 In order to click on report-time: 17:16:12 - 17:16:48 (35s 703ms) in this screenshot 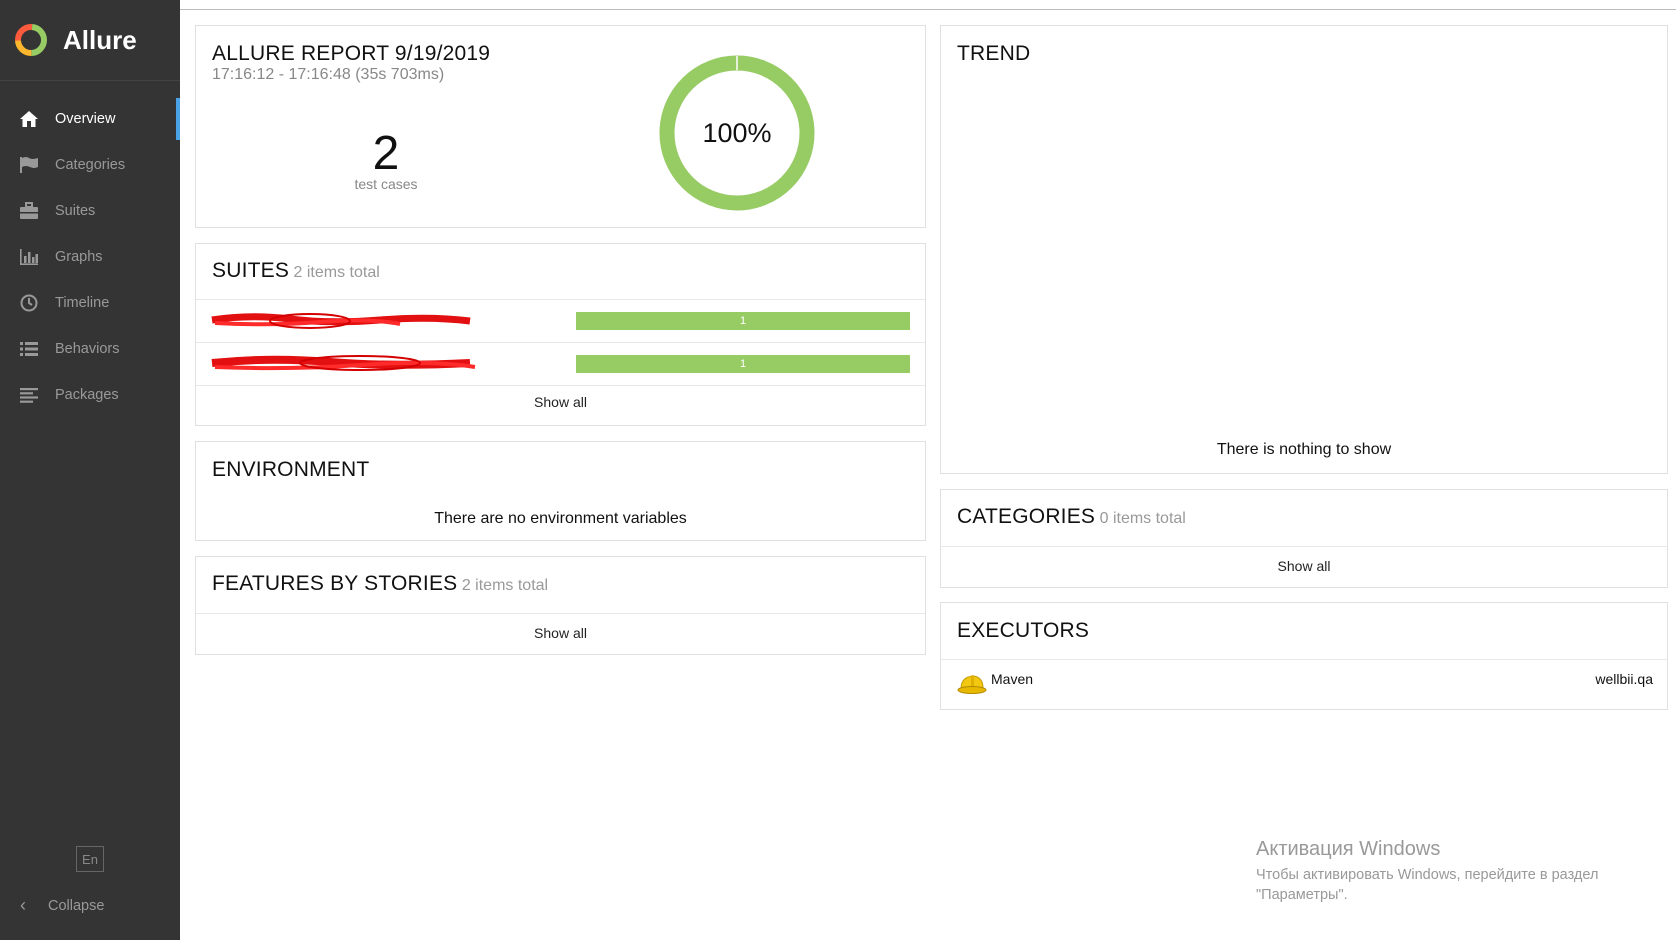, I will do `click(328, 74)`.